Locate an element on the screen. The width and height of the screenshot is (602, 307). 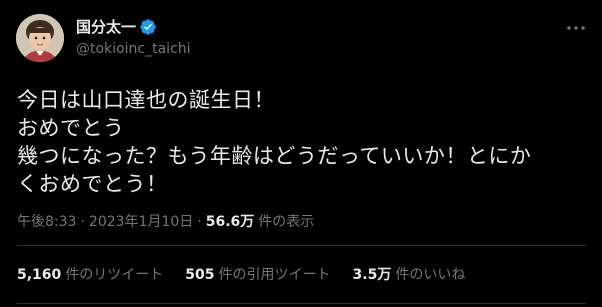
name-row: 国分太一 is located at coordinates (116, 27).